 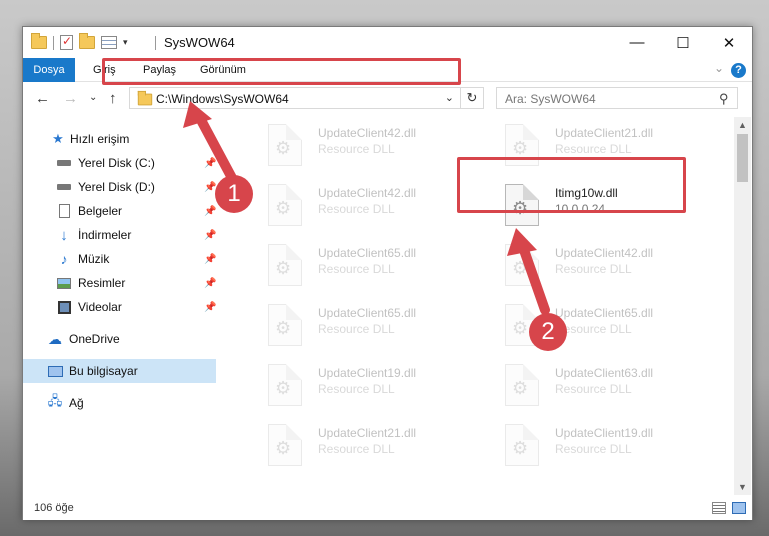 I want to click on arrow-2-head, so click(x=522, y=242).